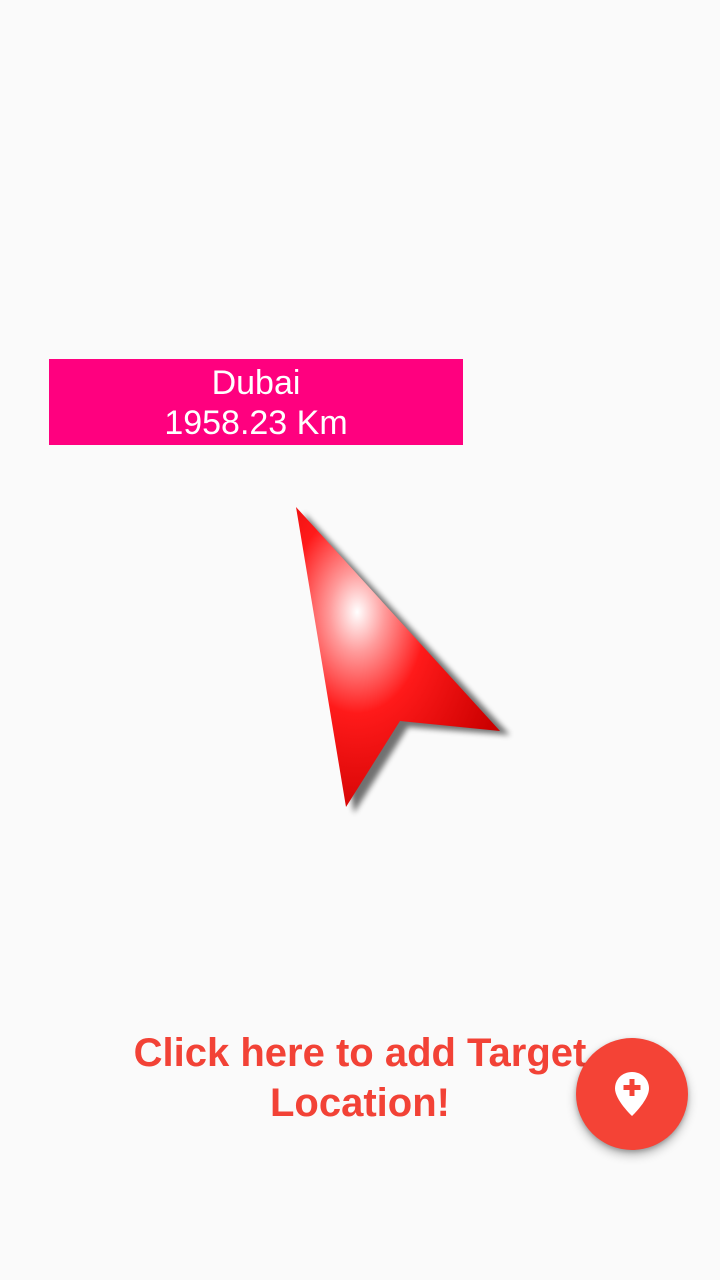 The height and width of the screenshot is (1280, 720). What do you see at coordinates (400, 660) in the screenshot?
I see `navigation-arrow-icon` at bounding box center [400, 660].